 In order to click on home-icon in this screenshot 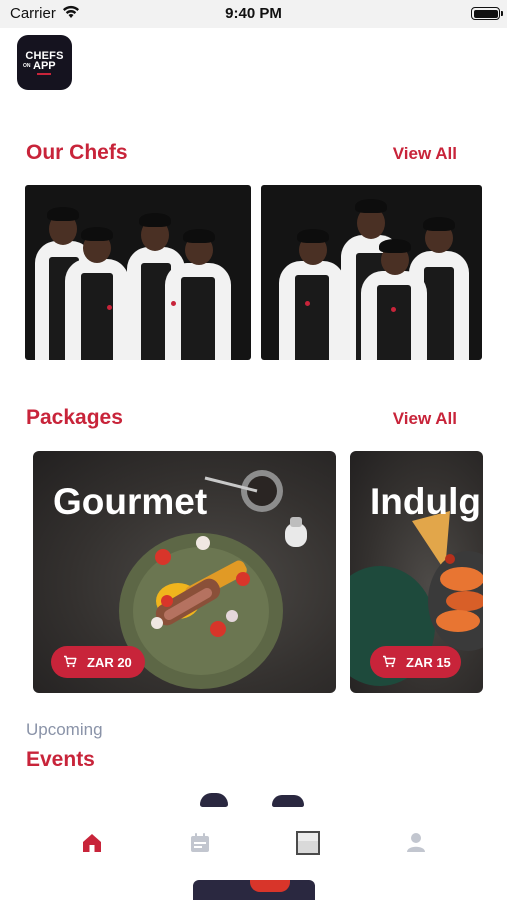, I will do `click(92, 843)`.